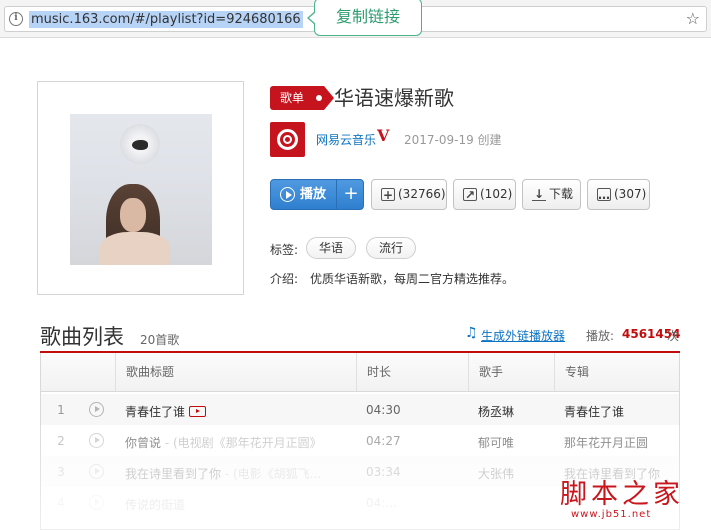  Describe the element at coordinates (391, 248) in the screenshot. I see `tag-pop: 流行` at that location.